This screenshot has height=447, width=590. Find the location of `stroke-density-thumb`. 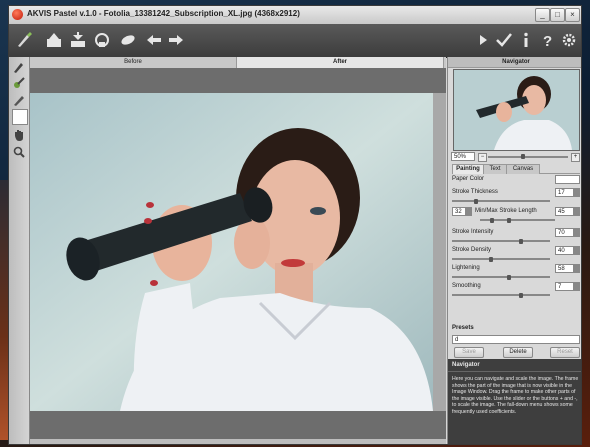

stroke-density-thumb is located at coordinates (491, 259).